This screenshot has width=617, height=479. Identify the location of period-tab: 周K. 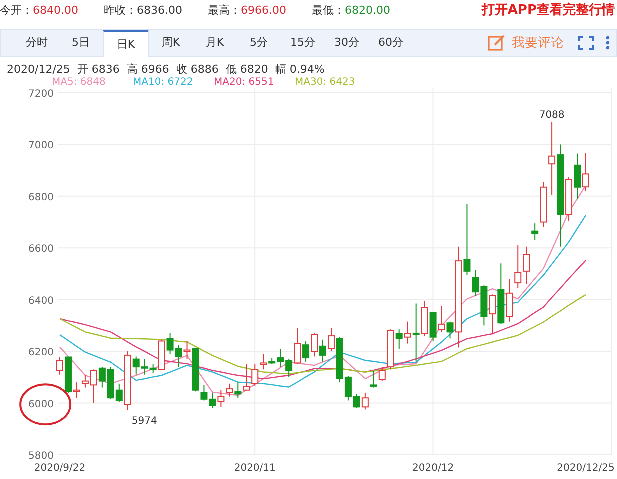
(171, 43).